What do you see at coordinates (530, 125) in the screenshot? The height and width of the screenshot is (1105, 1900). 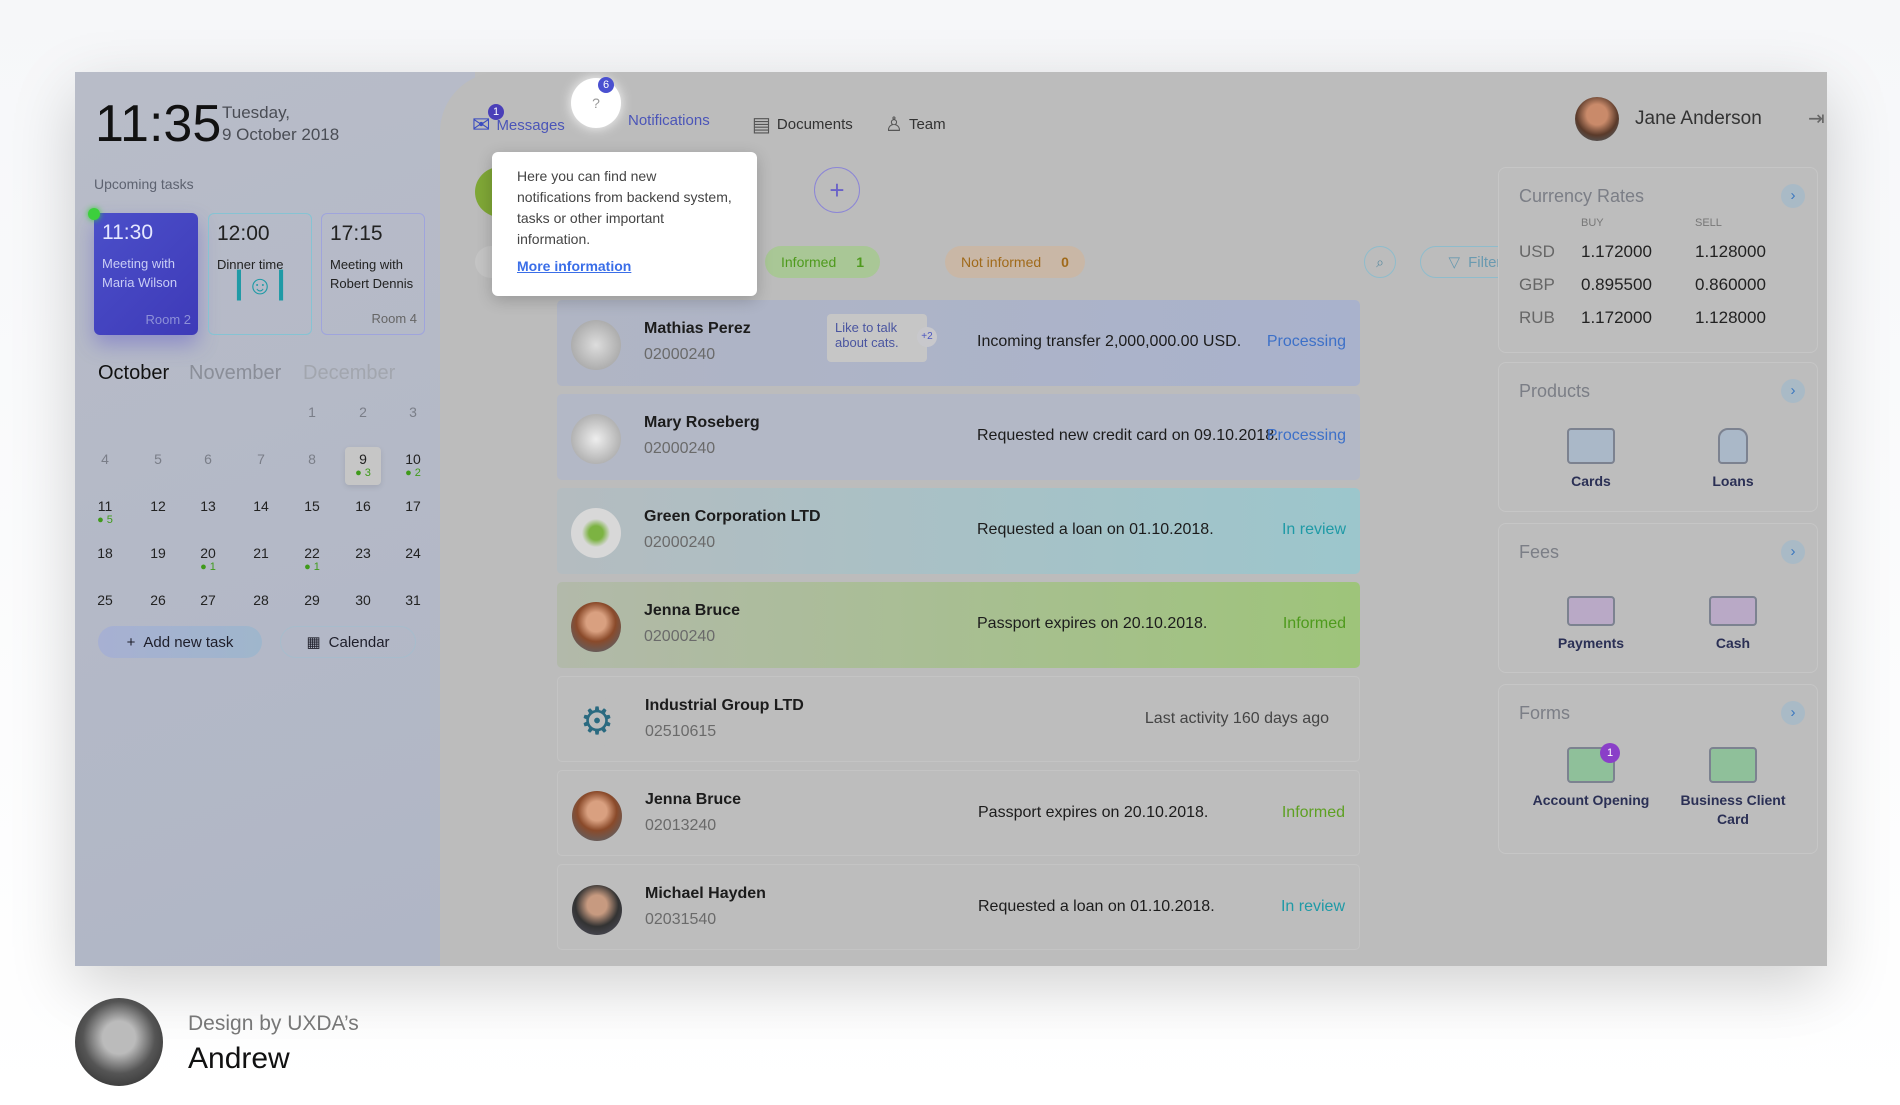 I see `tab-label: Messages` at bounding box center [530, 125].